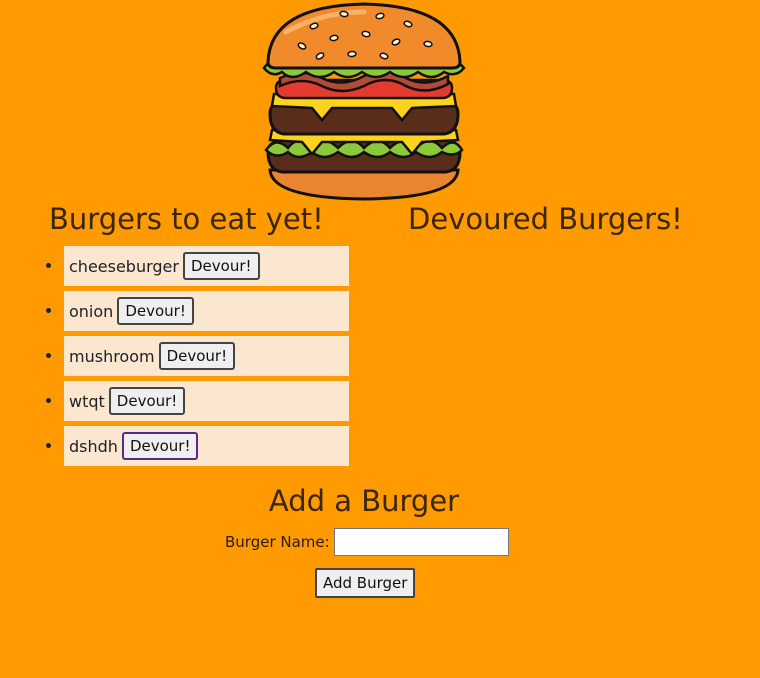 The width and height of the screenshot is (760, 678). I want to click on burger-logo, so click(364, 102).